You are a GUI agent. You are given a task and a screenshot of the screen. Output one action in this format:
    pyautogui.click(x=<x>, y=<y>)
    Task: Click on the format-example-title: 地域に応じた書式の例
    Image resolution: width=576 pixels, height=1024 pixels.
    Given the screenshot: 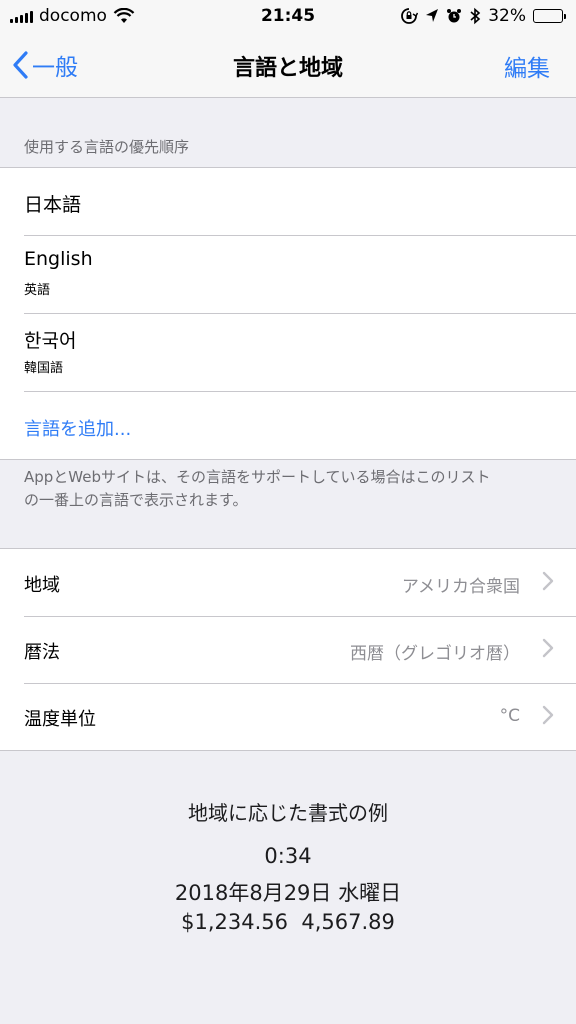 What is the action you would take?
    pyautogui.click(x=288, y=813)
    